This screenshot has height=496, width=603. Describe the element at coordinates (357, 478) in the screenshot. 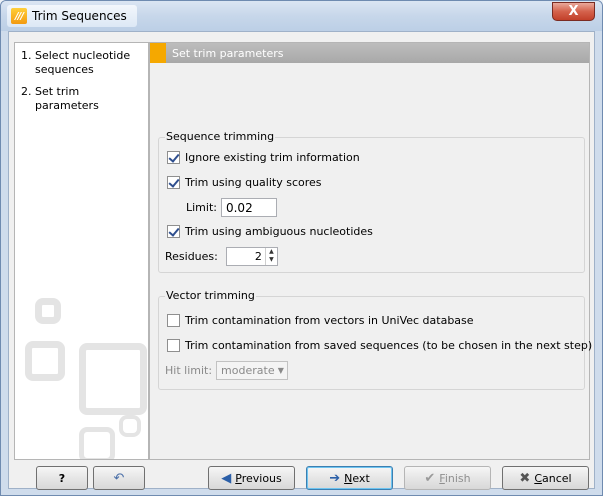

I see `next-label: Next` at that location.